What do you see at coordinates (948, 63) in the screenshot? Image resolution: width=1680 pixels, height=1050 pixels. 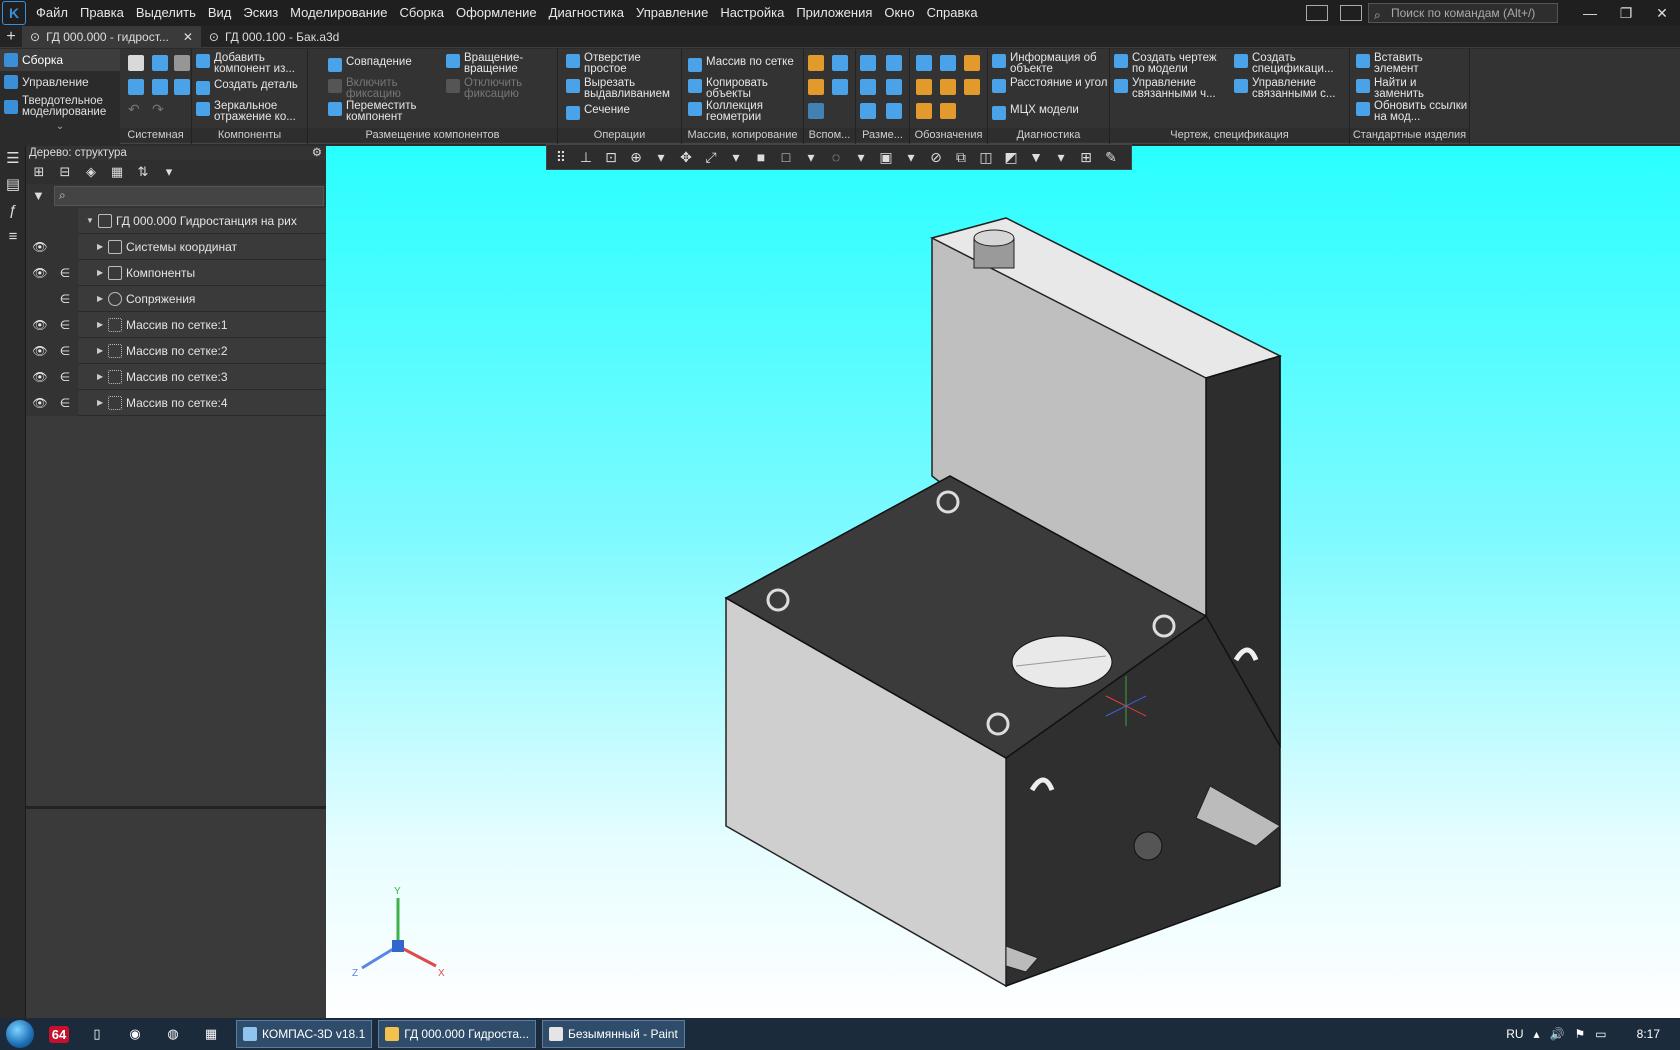 I see `base-icon` at bounding box center [948, 63].